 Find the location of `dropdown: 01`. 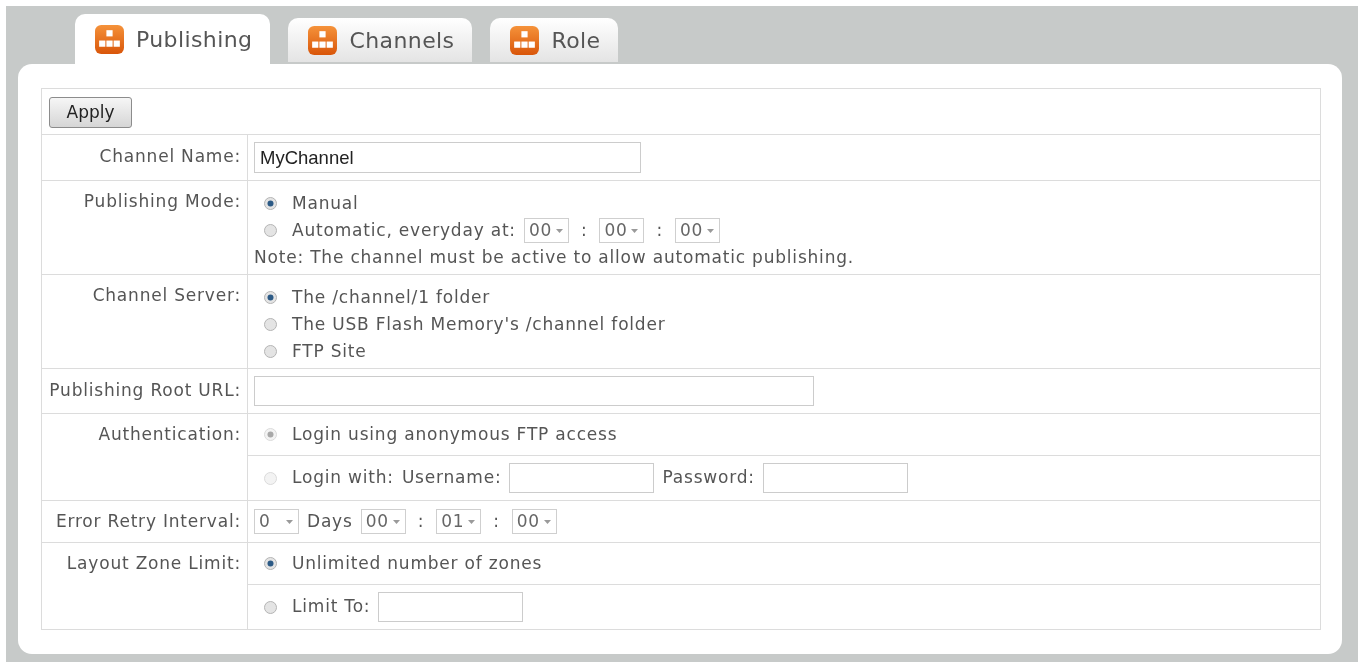

dropdown: 01 is located at coordinates (459, 521).